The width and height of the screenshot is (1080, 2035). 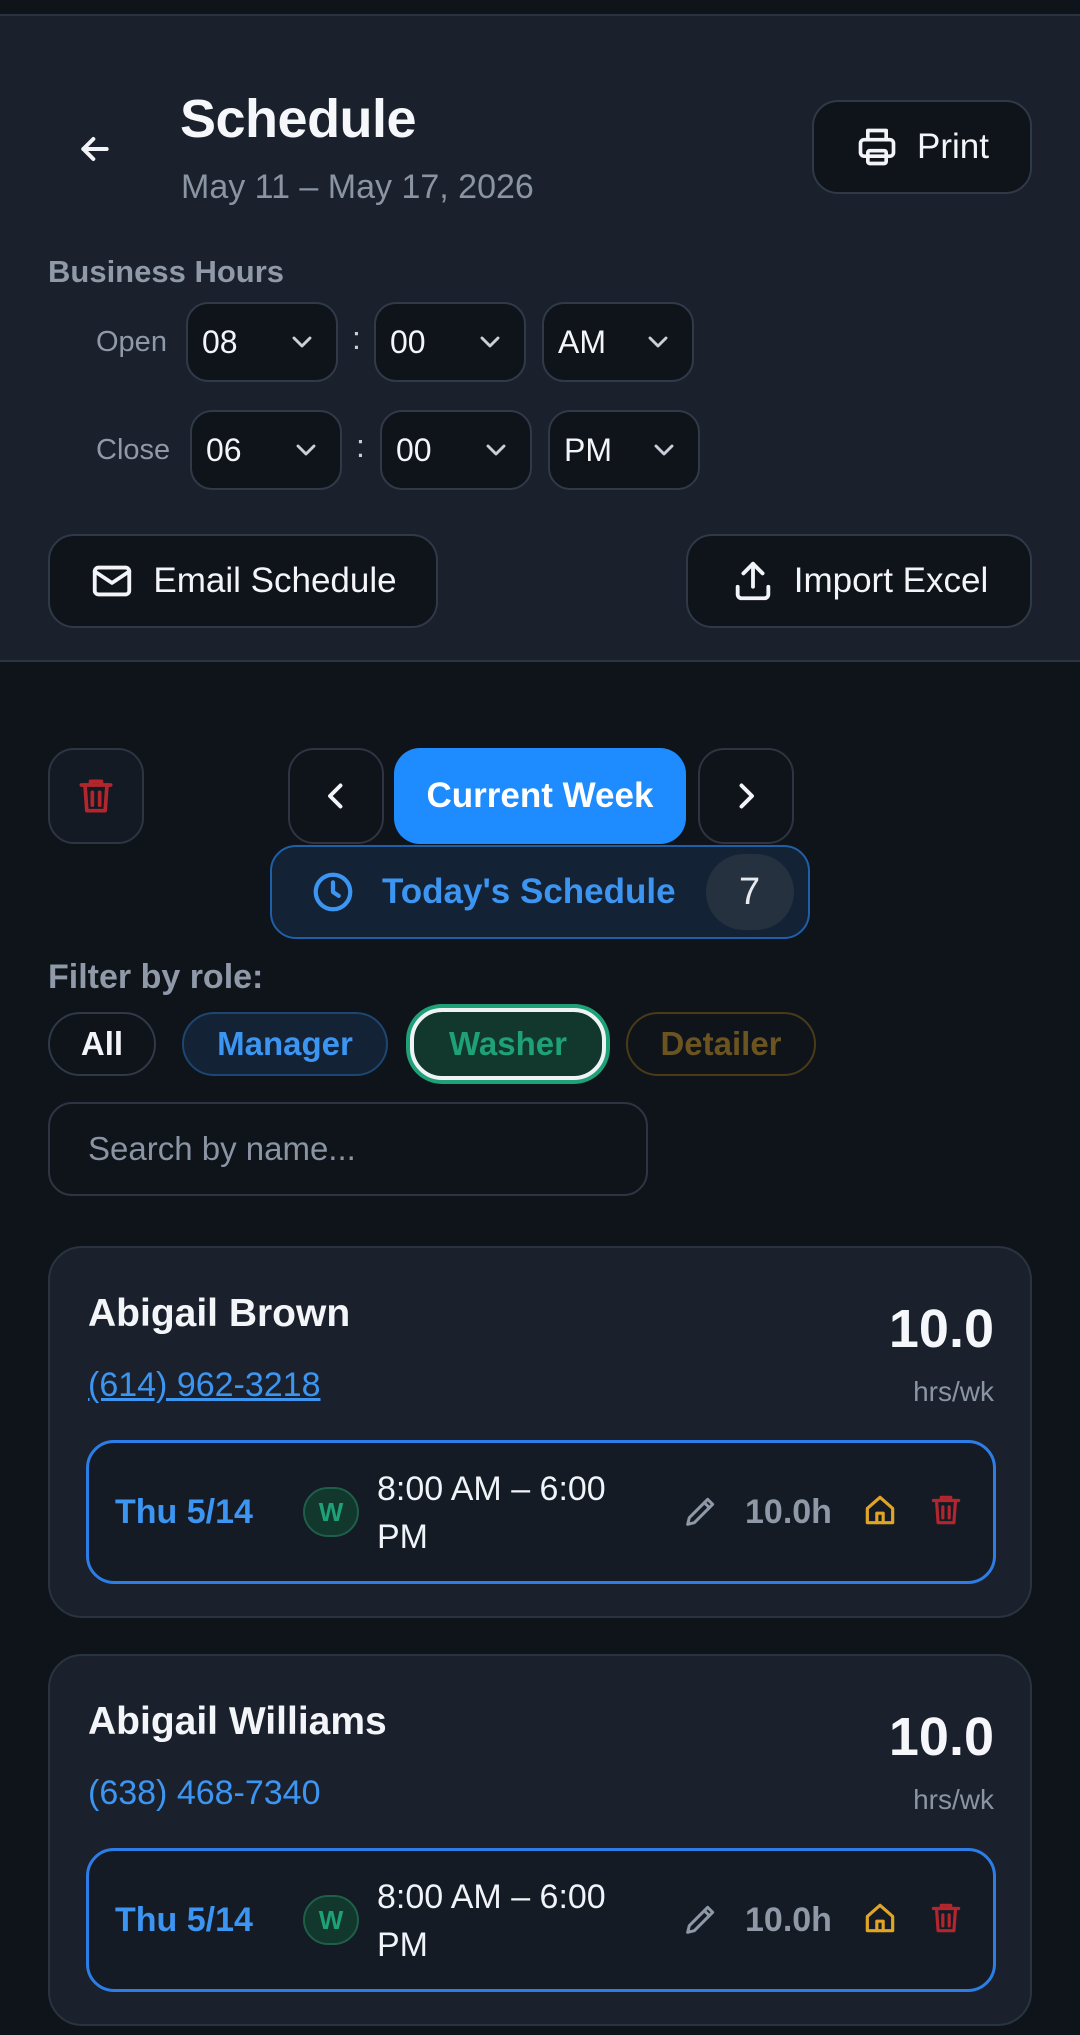 I want to click on upload-icon, so click(x=752, y=581).